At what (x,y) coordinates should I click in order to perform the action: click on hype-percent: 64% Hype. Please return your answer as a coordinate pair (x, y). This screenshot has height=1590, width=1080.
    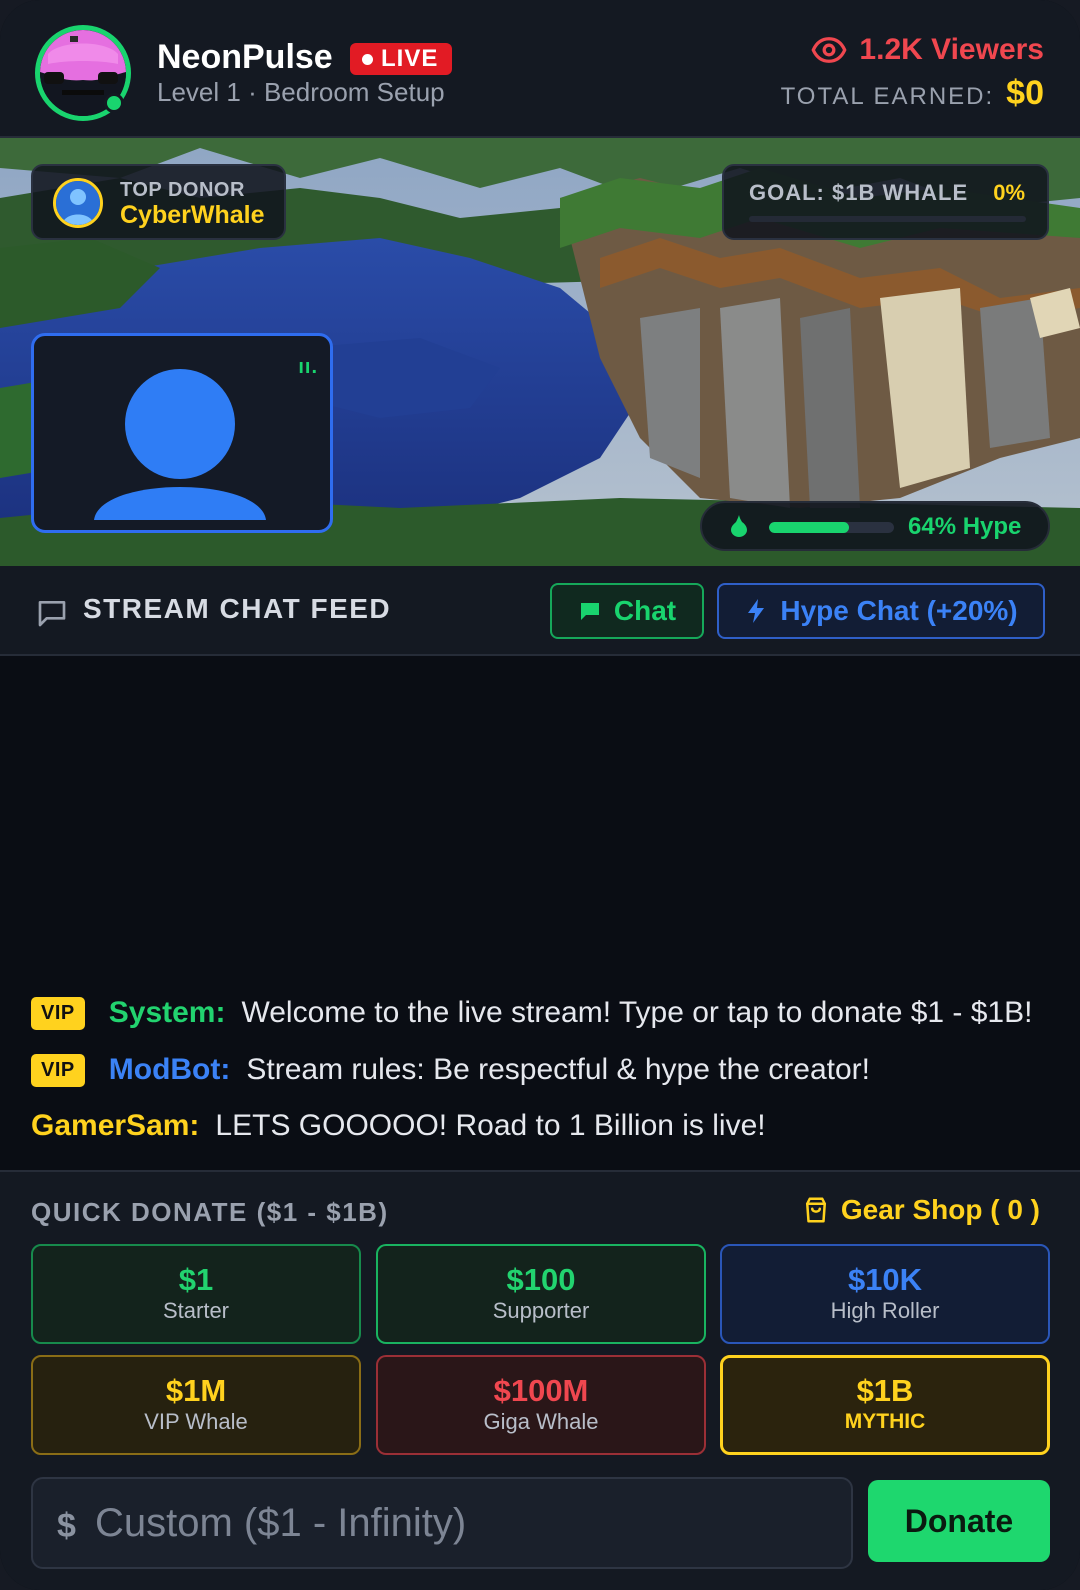
    Looking at the image, I should click on (965, 526).